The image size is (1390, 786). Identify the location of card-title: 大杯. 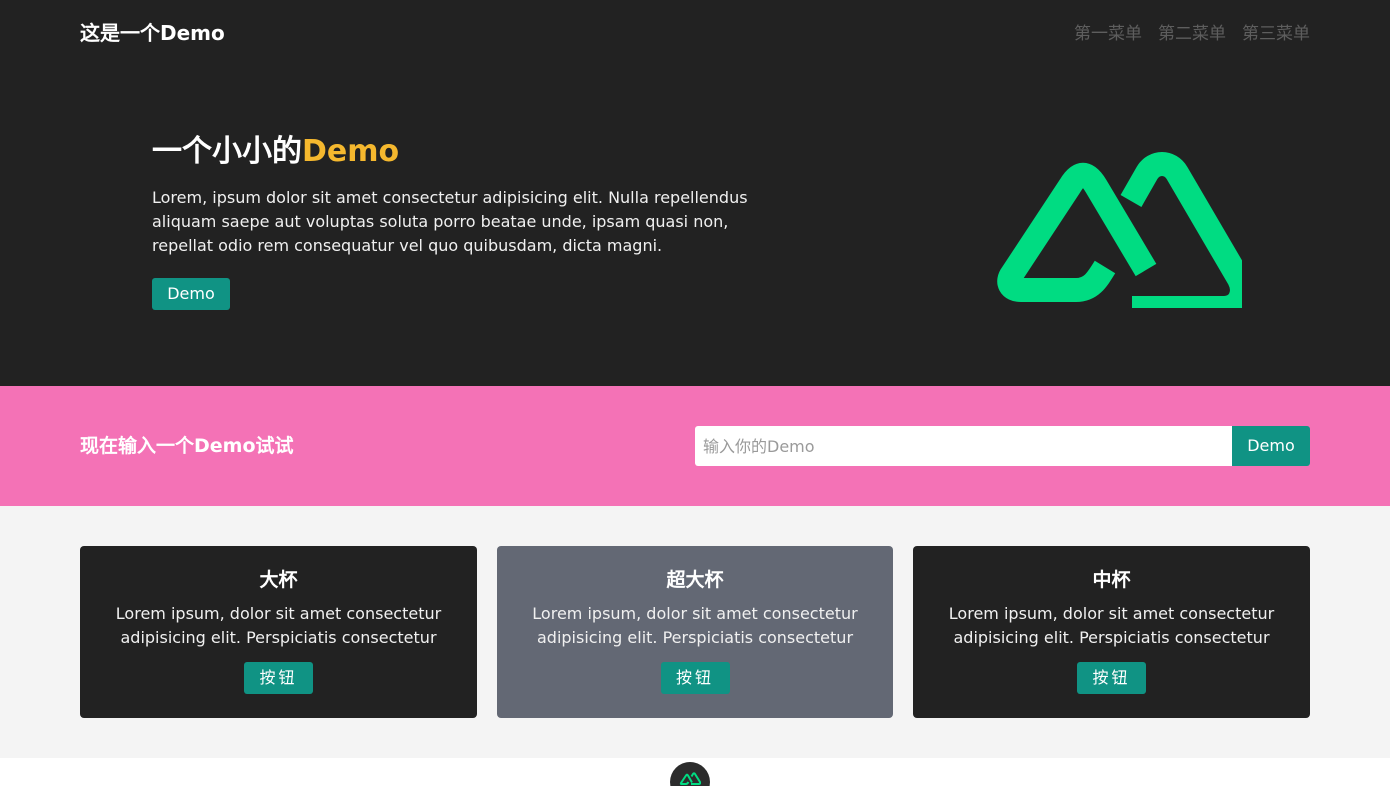
(278, 580).